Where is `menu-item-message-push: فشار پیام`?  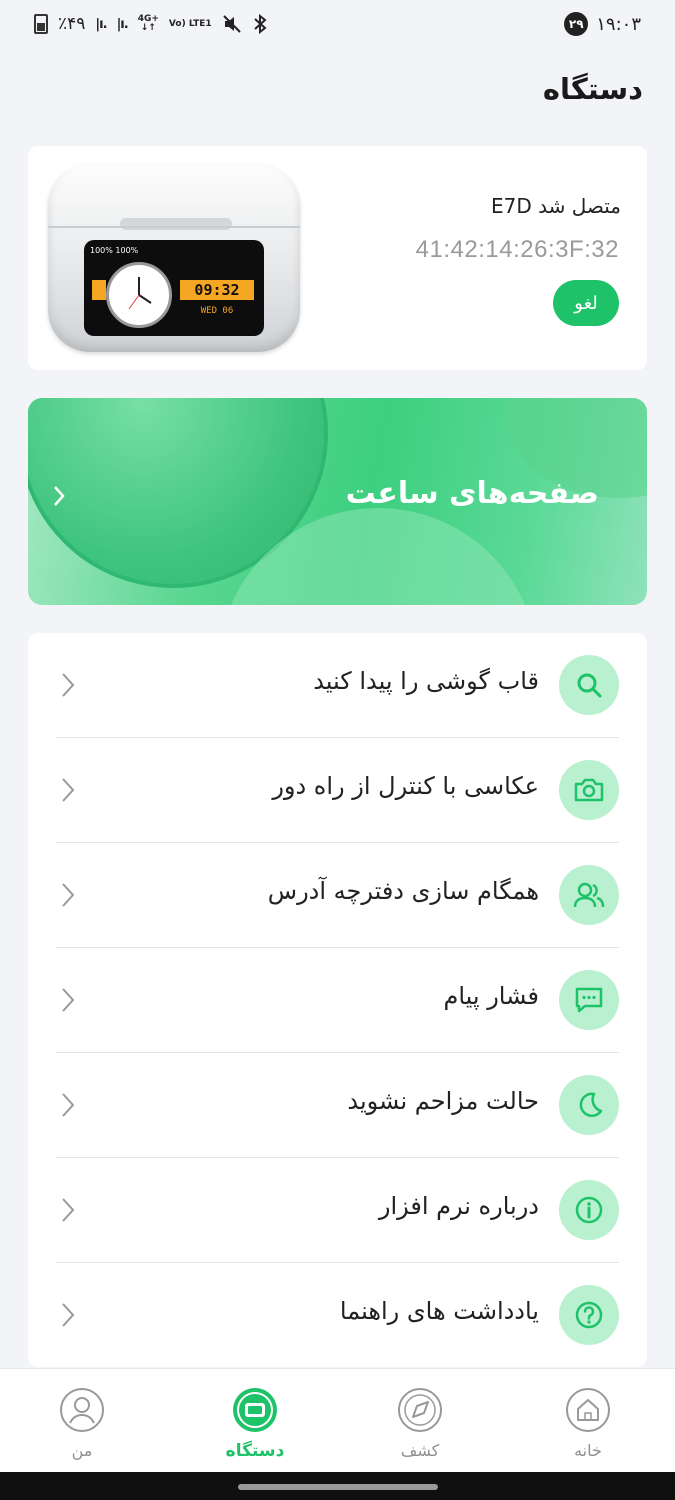
menu-item-message-push: فشار پیام is located at coordinates (337, 1000).